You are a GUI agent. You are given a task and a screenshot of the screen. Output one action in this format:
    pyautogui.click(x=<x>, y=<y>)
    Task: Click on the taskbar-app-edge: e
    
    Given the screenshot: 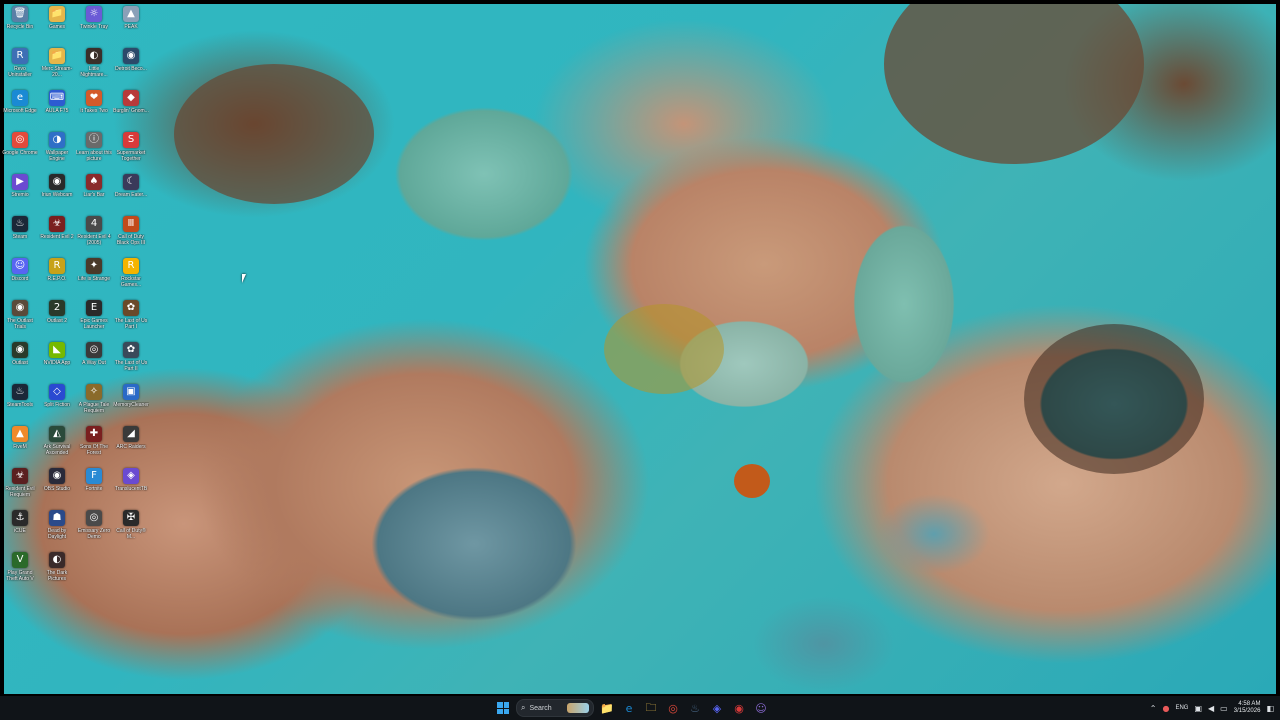 What is the action you would take?
    pyautogui.click(x=629, y=708)
    